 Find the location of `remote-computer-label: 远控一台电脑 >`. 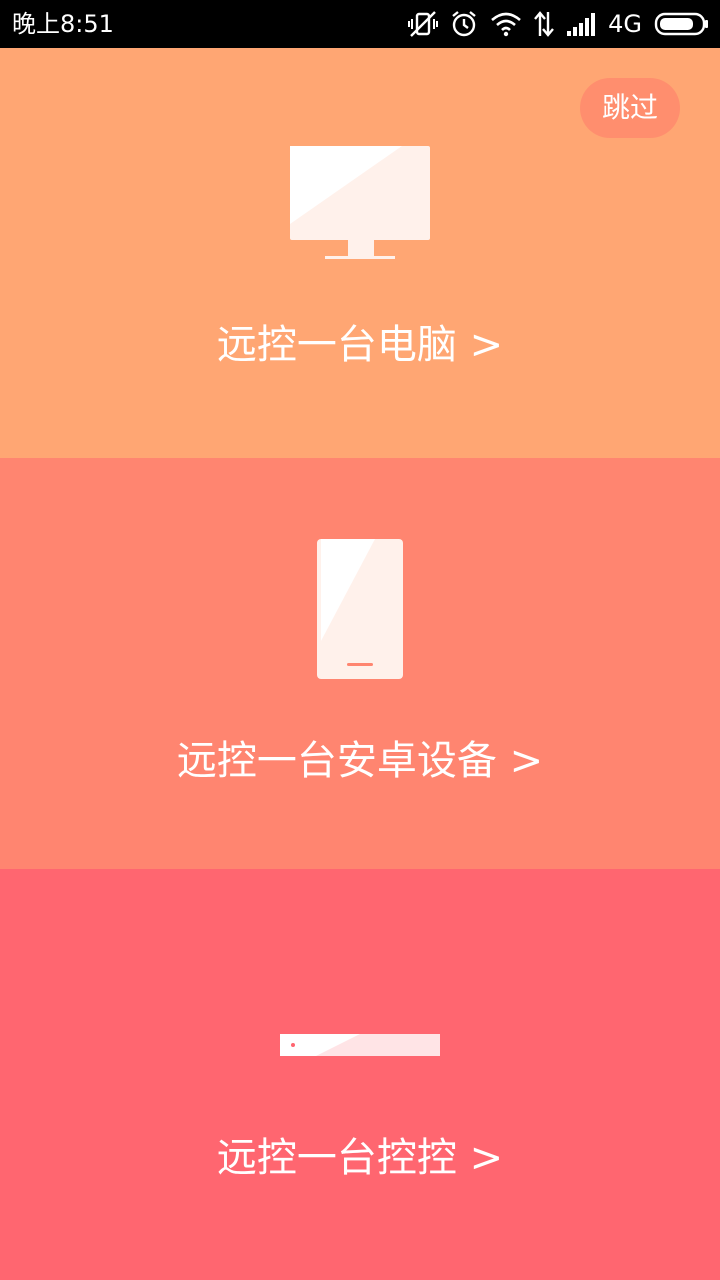

remote-computer-label: 远控一台电脑 > is located at coordinates (360, 345).